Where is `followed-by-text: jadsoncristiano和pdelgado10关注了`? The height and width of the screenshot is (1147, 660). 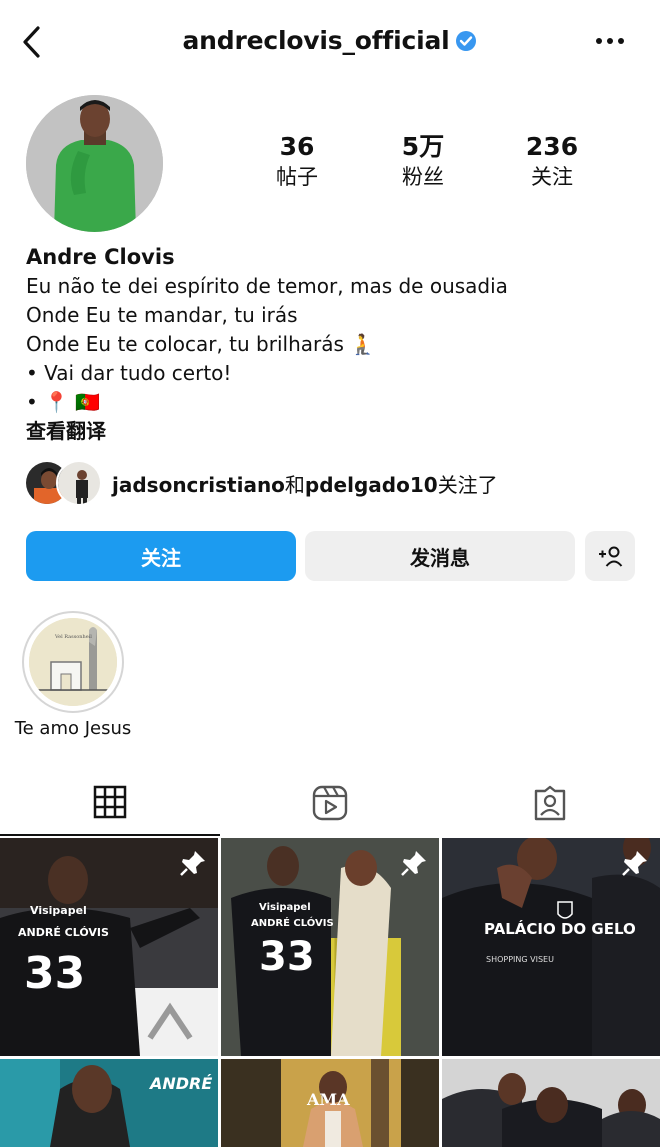
followed-by-text: jadsoncristiano和pdelgado10关注了 is located at coordinates (305, 483).